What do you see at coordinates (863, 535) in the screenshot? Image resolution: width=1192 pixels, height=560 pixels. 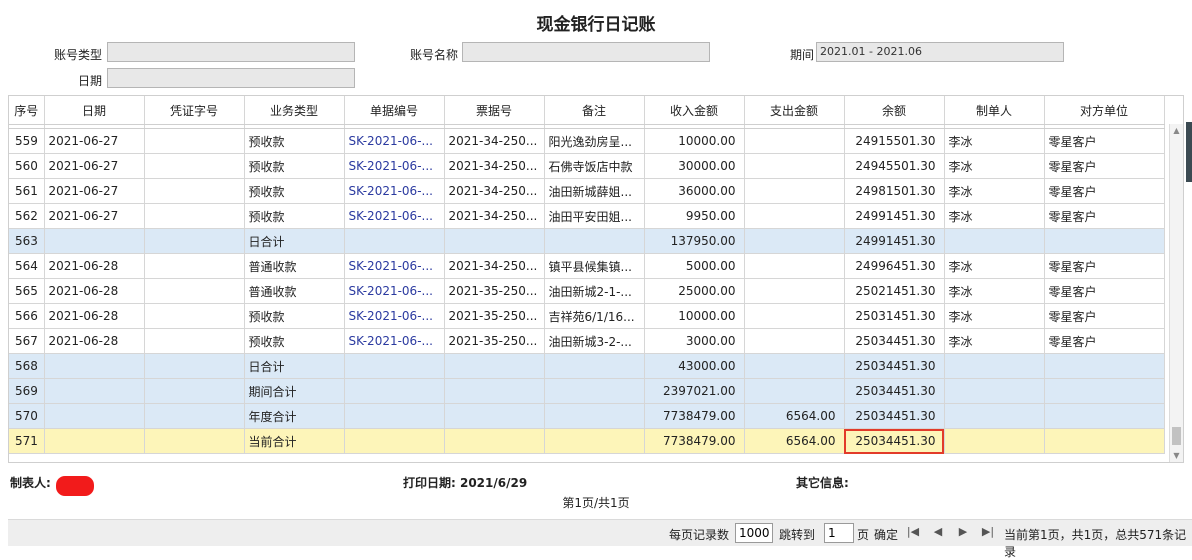 I see `page-unit-label: 页` at bounding box center [863, 535].